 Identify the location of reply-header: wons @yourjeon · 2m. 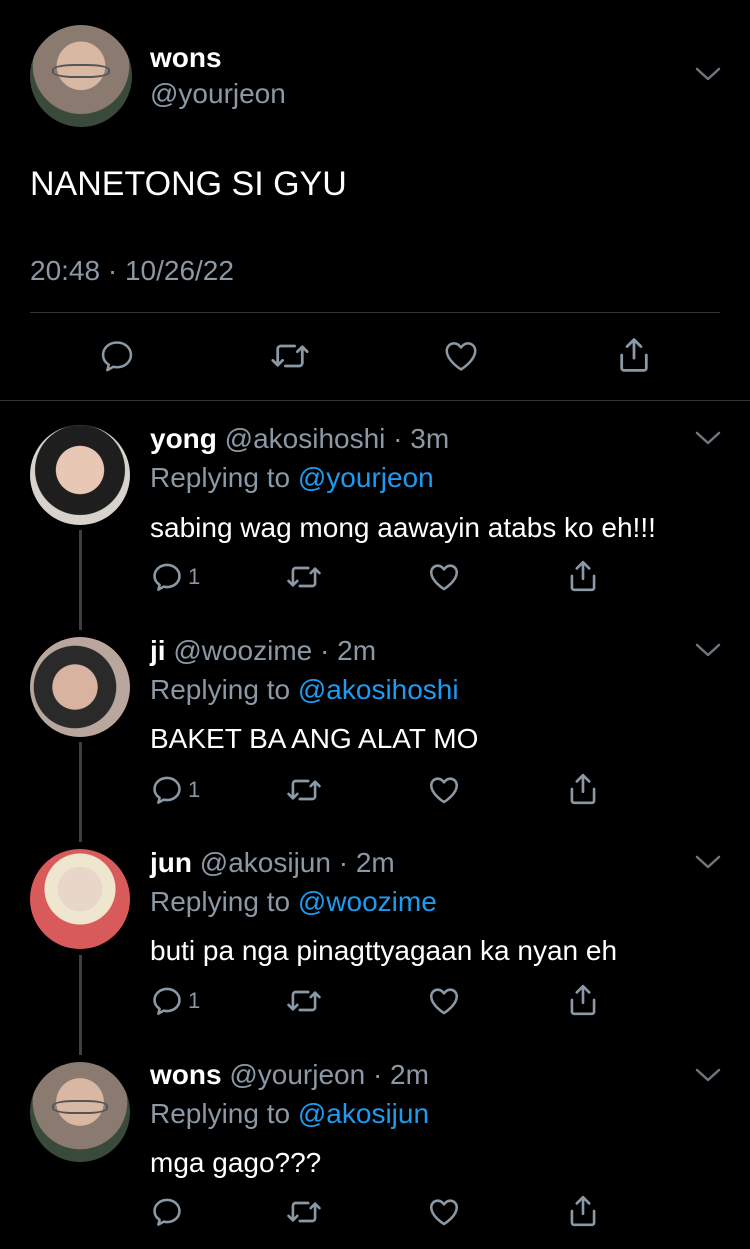
(289, 1075).